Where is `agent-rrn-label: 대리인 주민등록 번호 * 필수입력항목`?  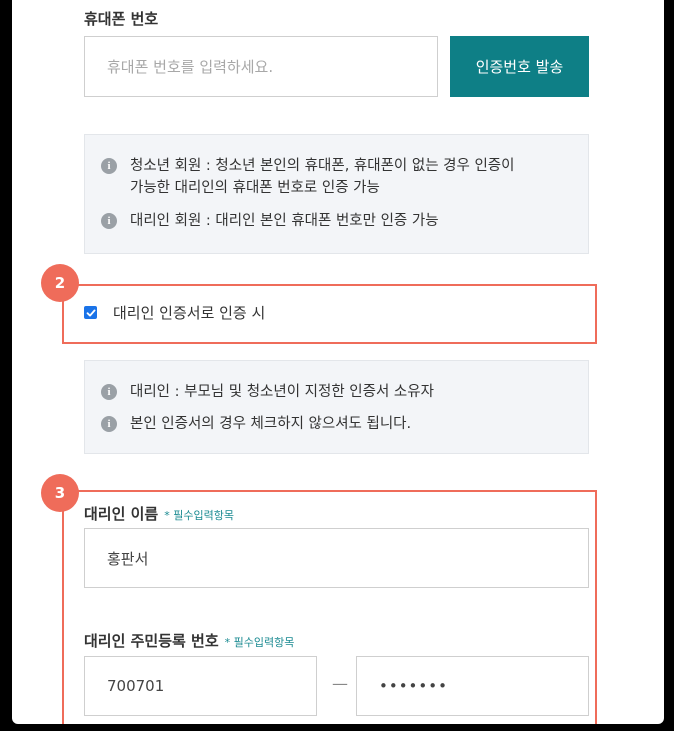 agent-rrn-label: 대리인 주민등록 번호 * 필수입력항목 is located at coordinates (189, 640).